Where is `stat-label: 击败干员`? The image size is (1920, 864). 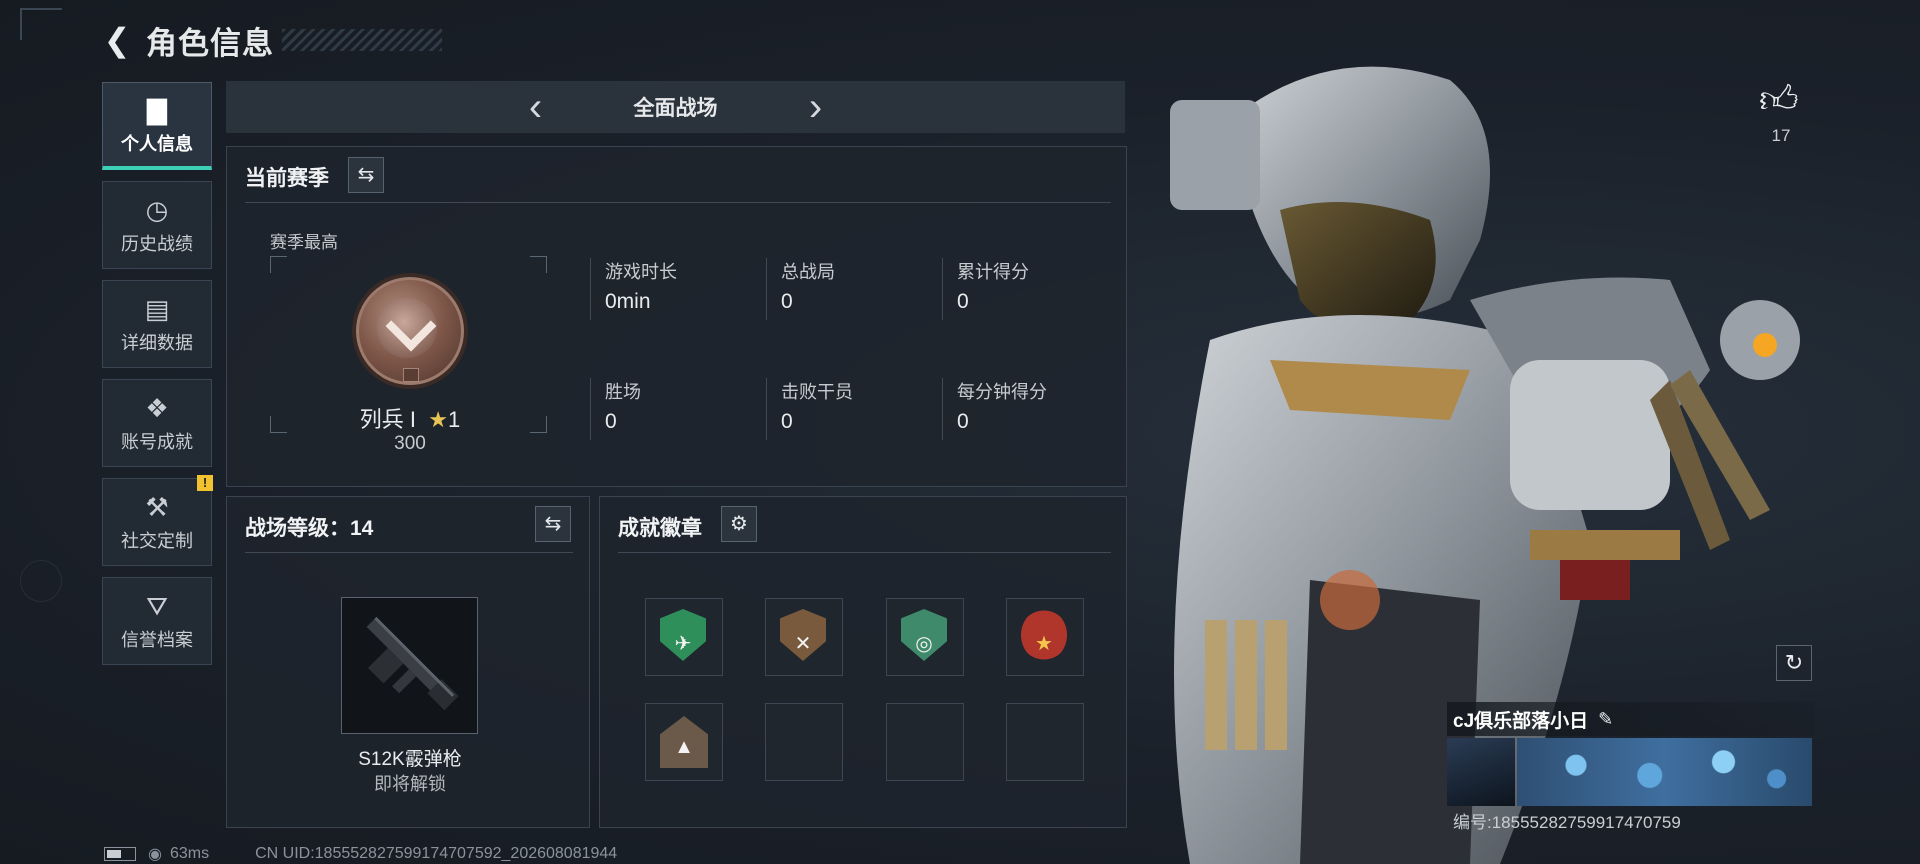
stat-label: 击败干员 is located at coordinates (817, 392).